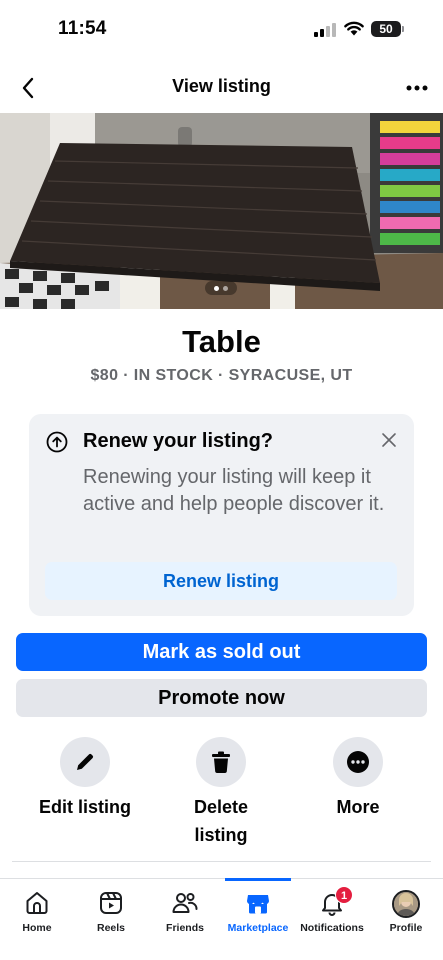 This screenshot has width=443, height=960. I want to click on renew-heading: Renew your listing?, so click(178, 441).